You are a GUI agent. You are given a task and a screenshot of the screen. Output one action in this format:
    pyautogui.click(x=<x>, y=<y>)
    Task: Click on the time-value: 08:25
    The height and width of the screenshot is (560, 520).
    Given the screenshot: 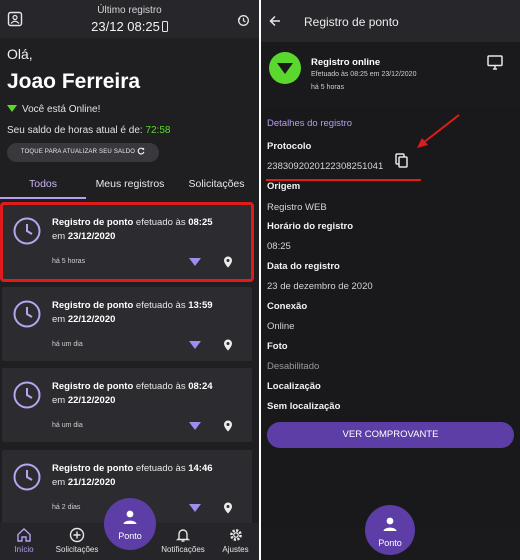 What is the action you would take?
    pyautogui.click(x=279, y=246)
    